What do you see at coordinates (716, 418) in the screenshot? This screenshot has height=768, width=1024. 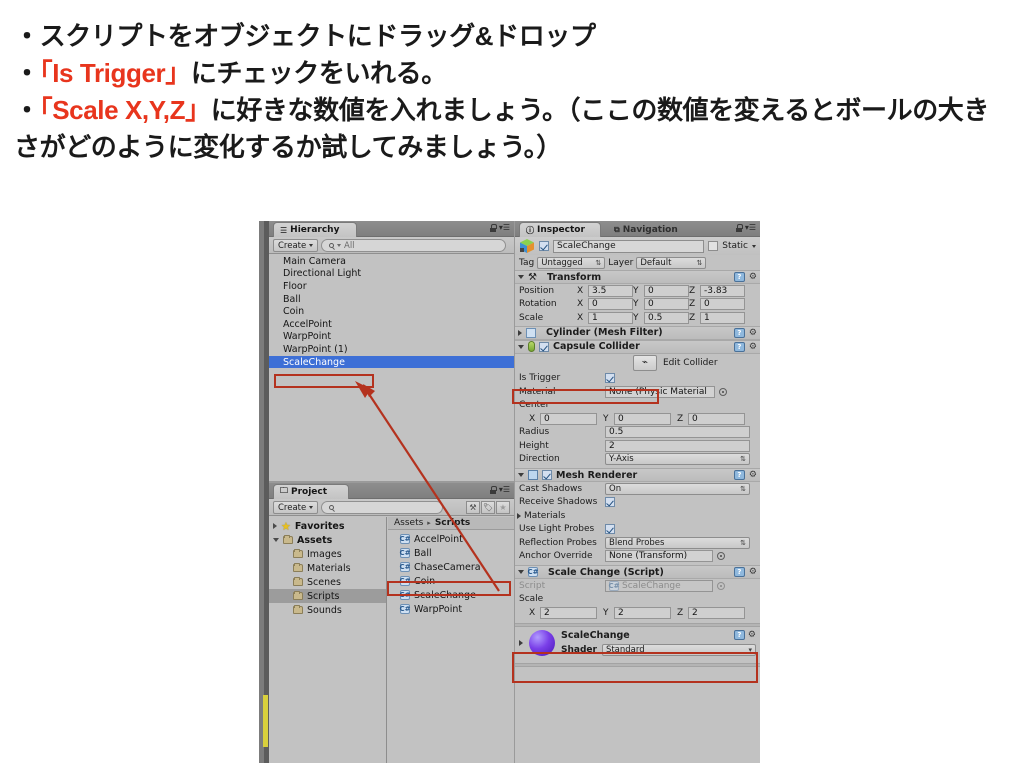 I see `center-z-field: 0` at bounding box center [716, 418].